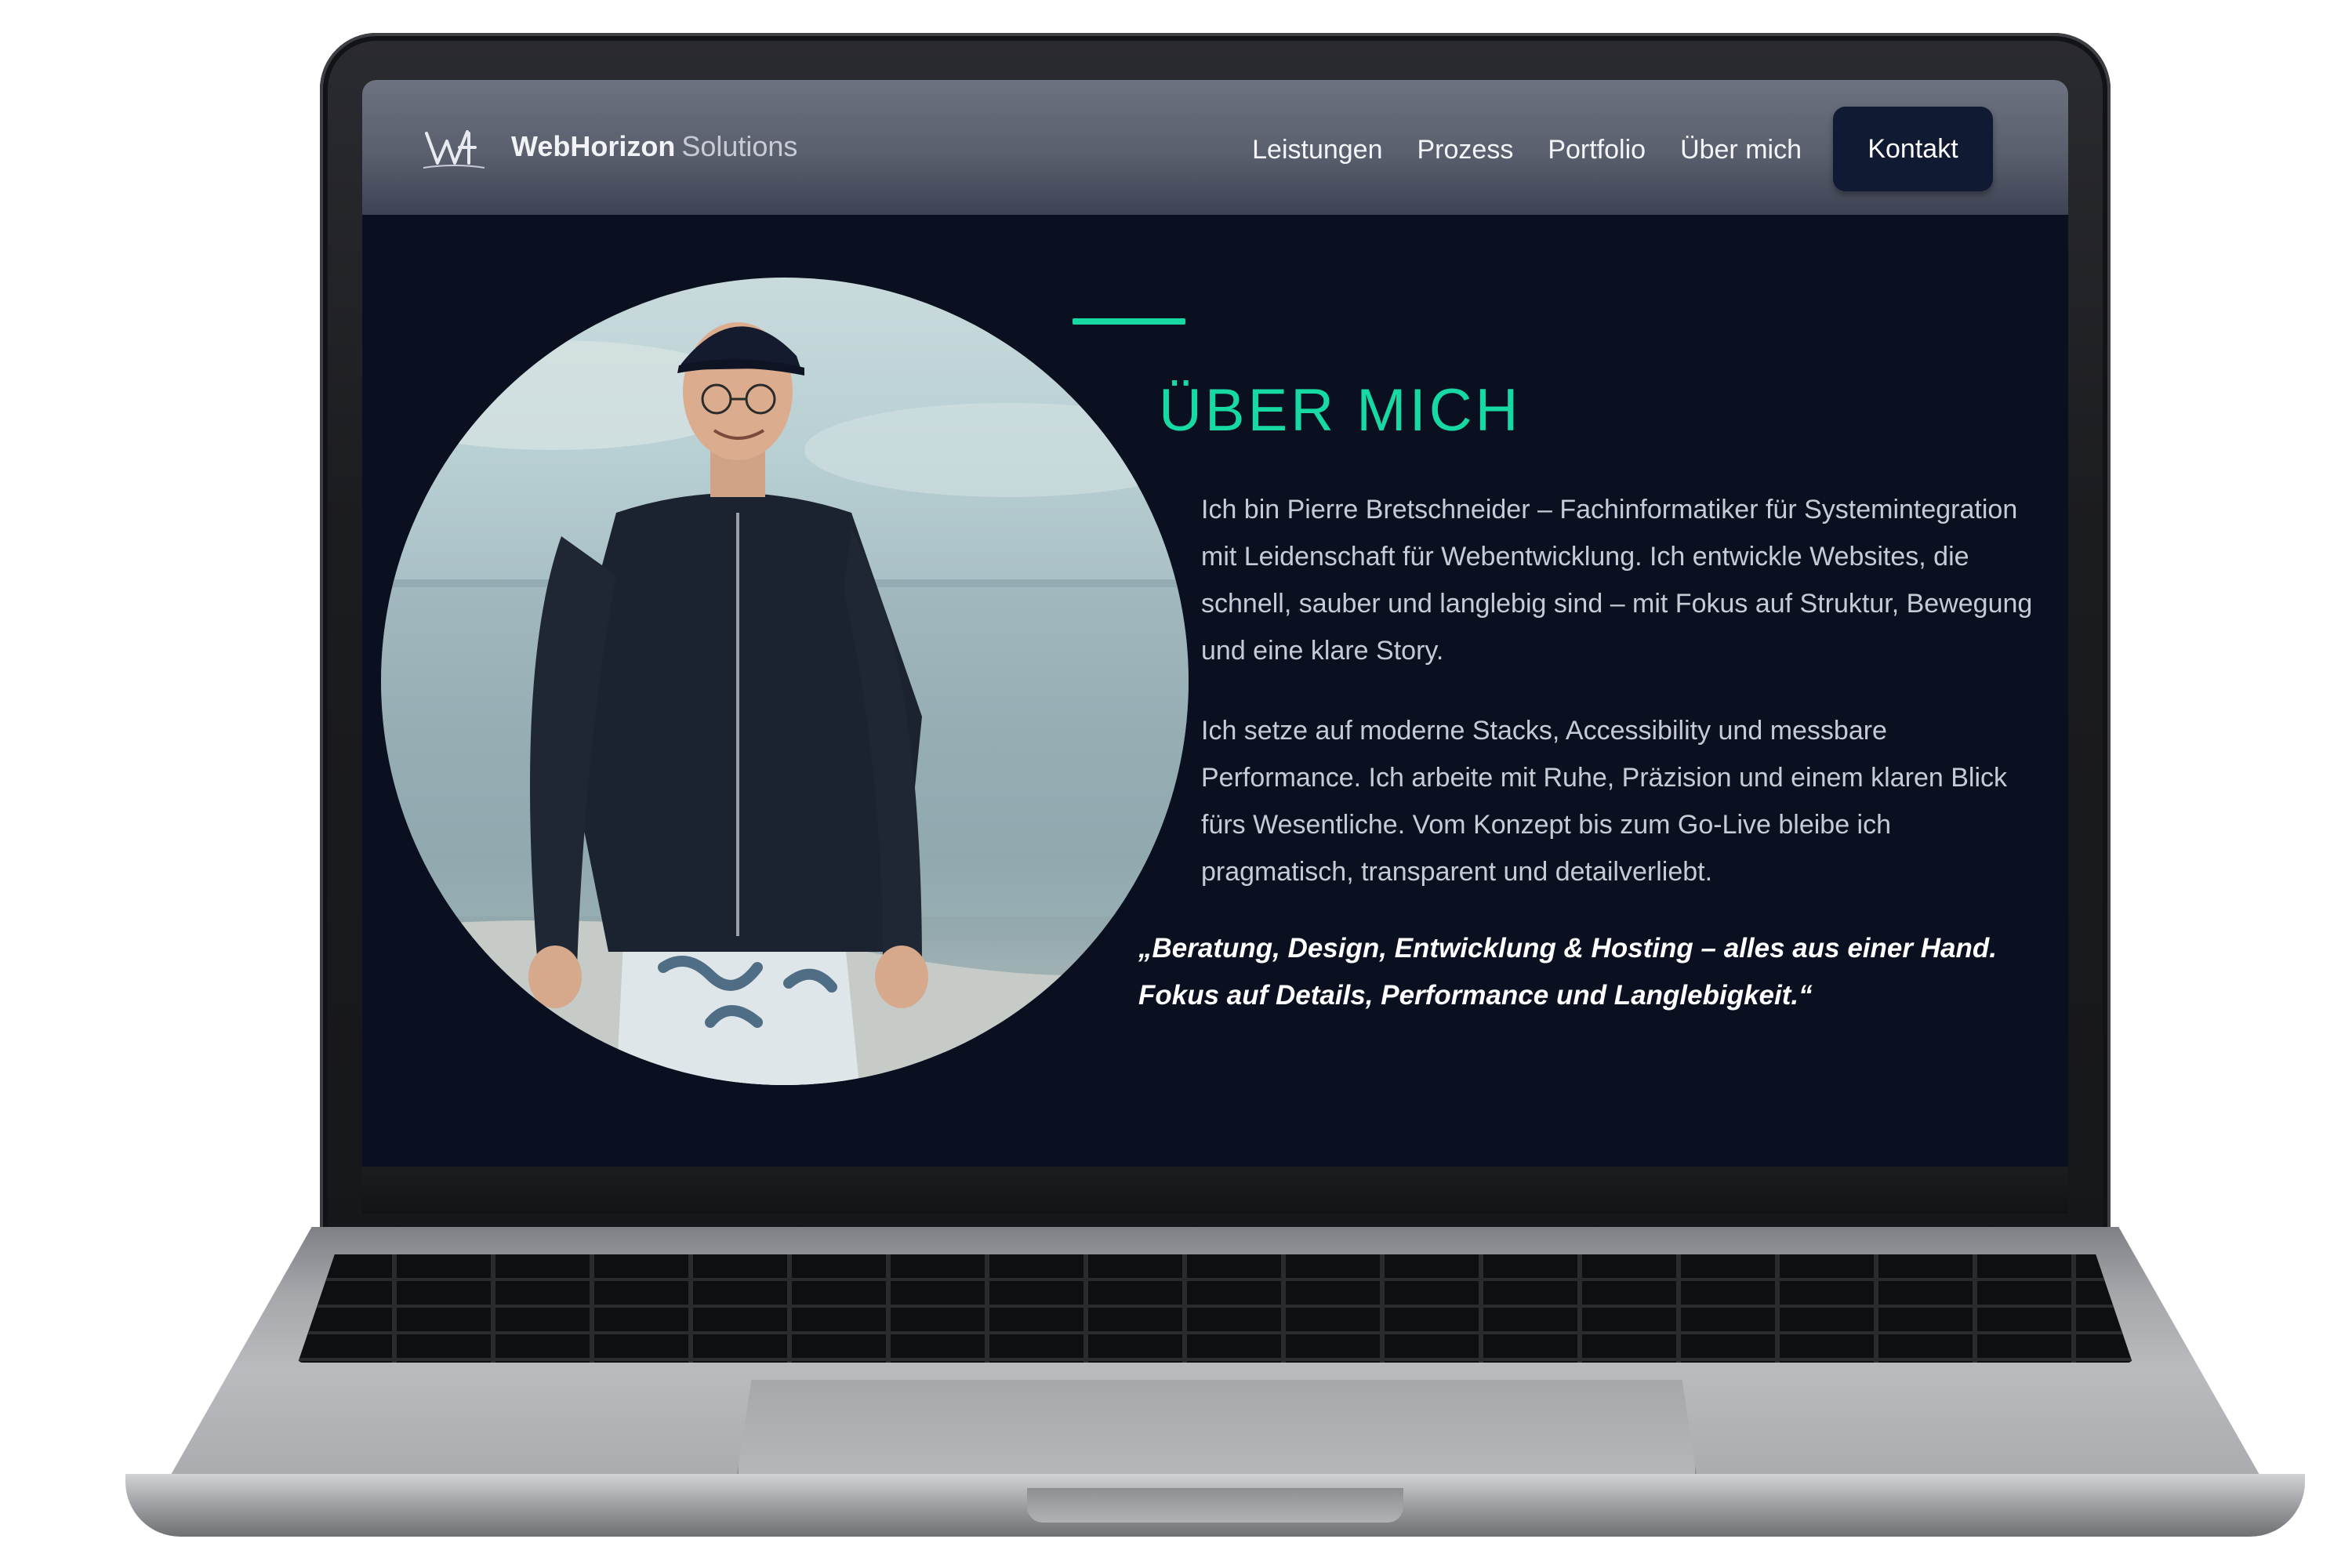 The image size is (2352, 1568). I want to click on brand-name-light: Solutions, so click(739, 146).